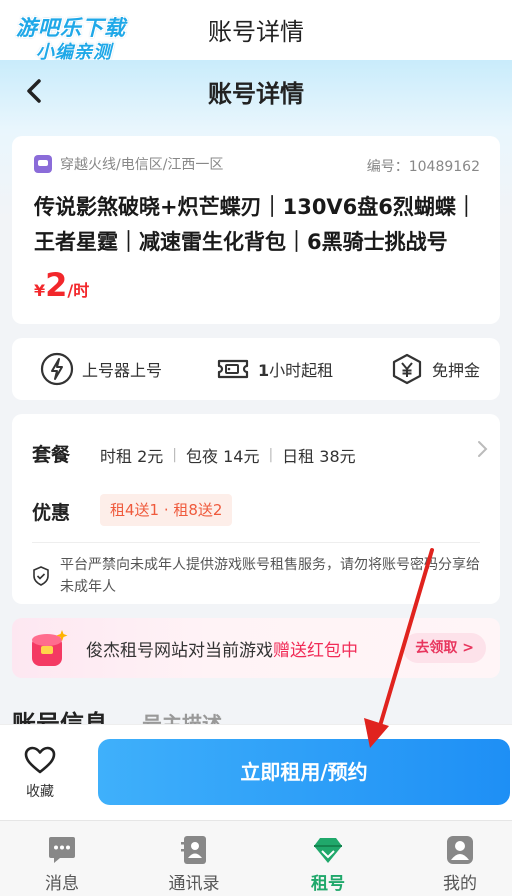 The image size is (512, 896). I want to click on yen-shield-icon, so click(407, 369).